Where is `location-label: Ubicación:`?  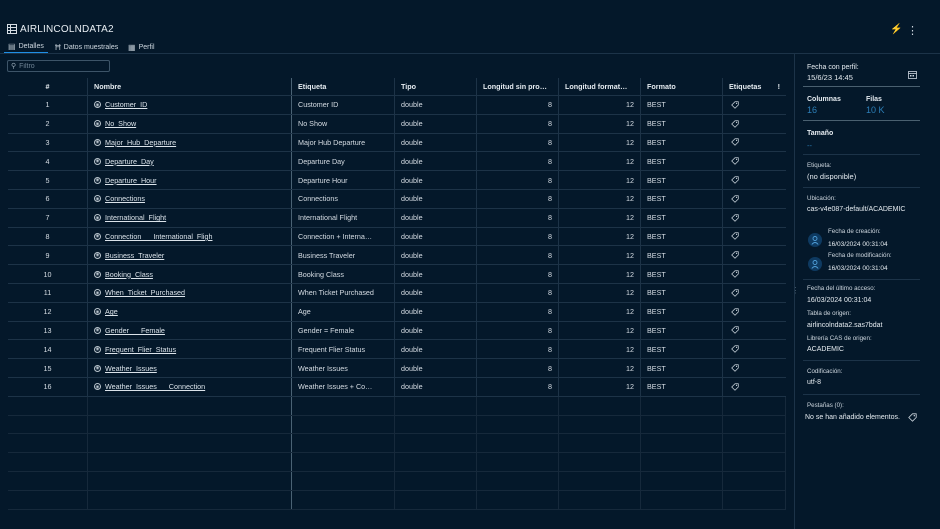
location-label: Ubicación: is located at coordinates (821, 198).